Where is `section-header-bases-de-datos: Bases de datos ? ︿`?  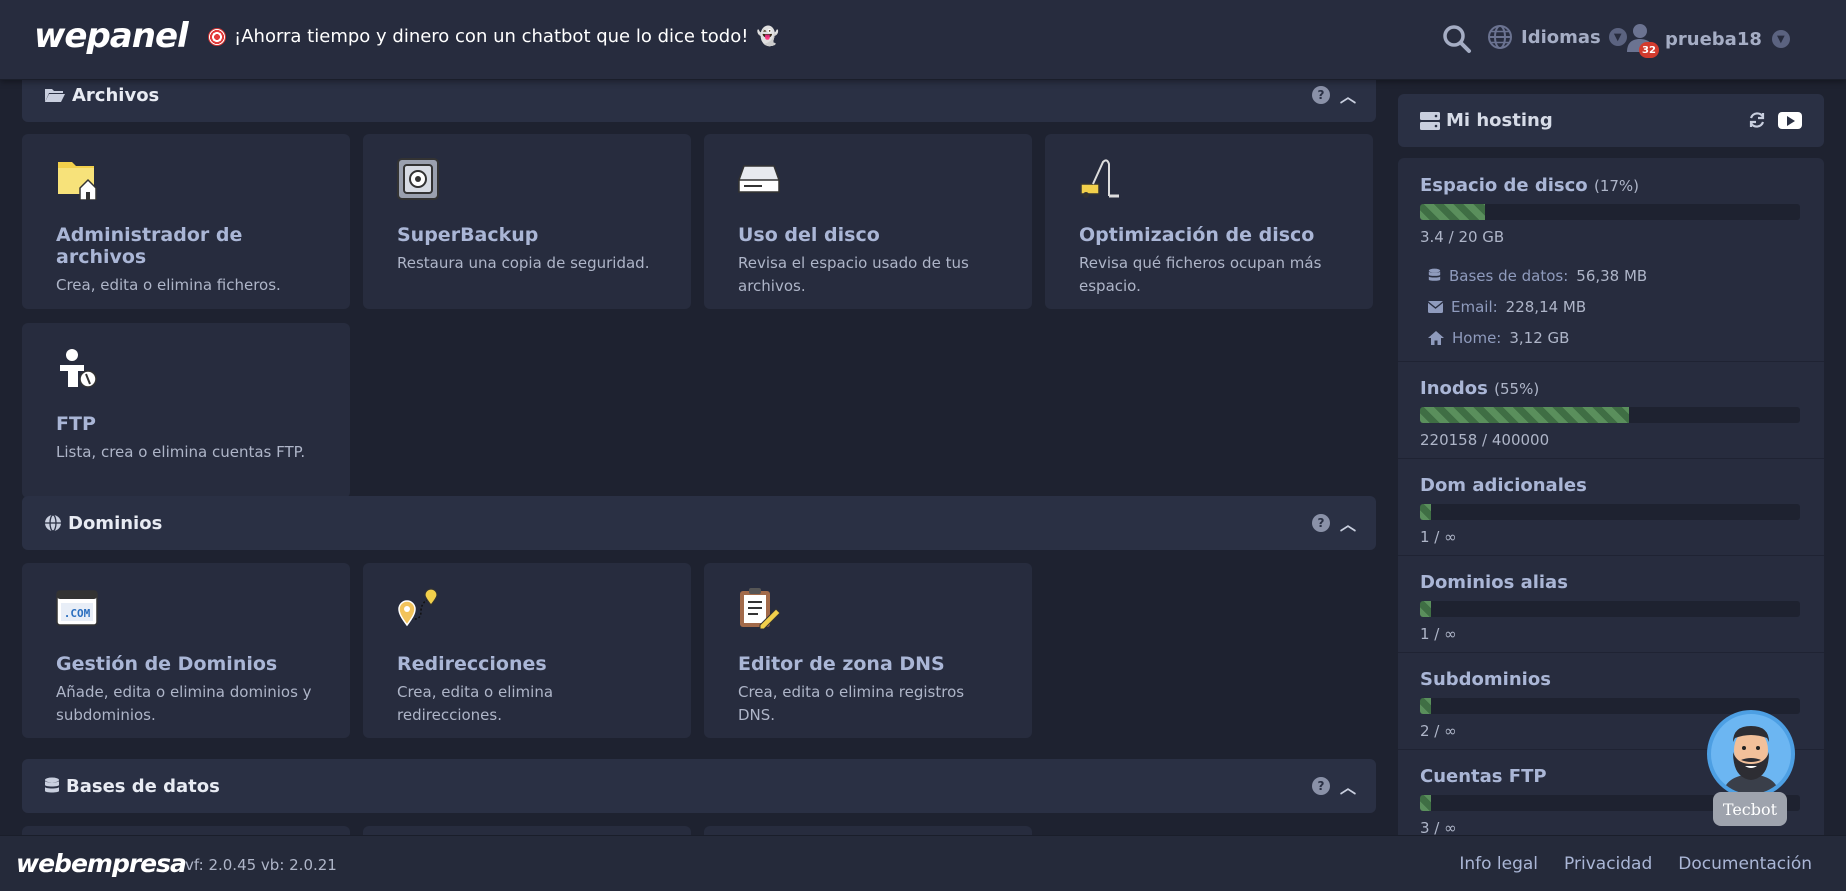
section-header-bases-de-datos: Bases de datos ? ︿ is located at coordinates (699, 786).